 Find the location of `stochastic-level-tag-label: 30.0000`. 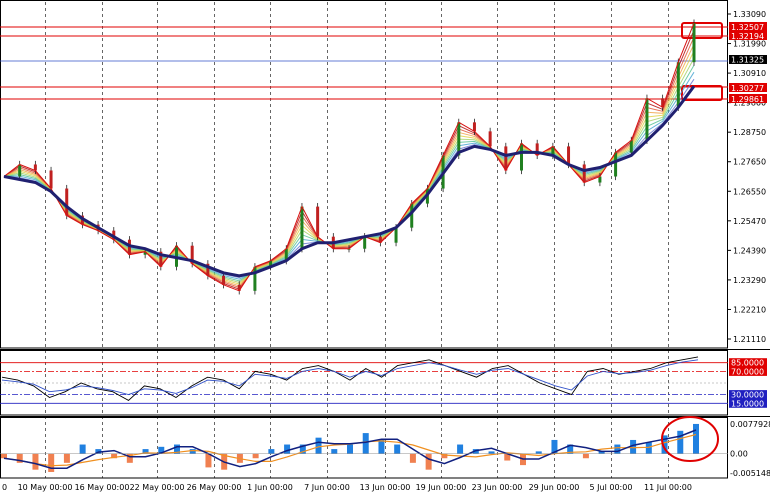

stochastic-level-tag-label: 30.0000 is located at coordinates (747, 395).